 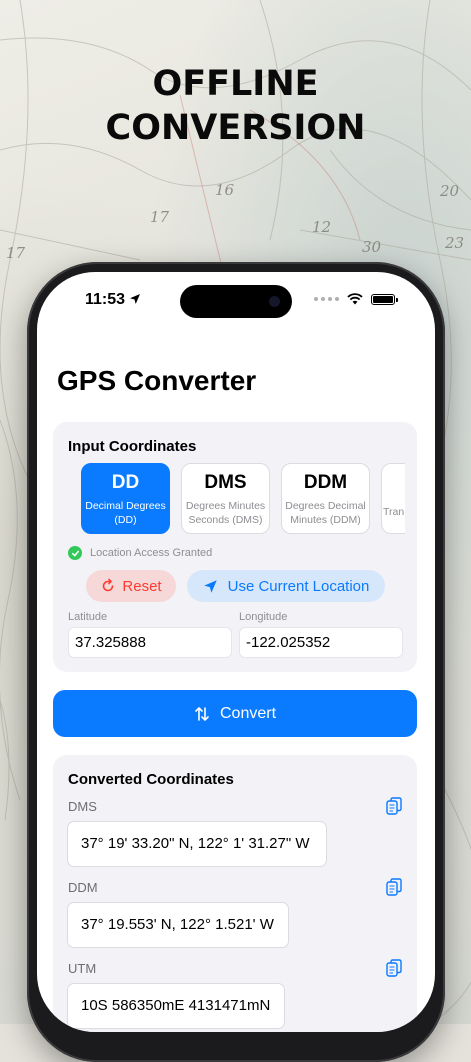 I want to click on wifi-icon, so click(x=355, y=299).